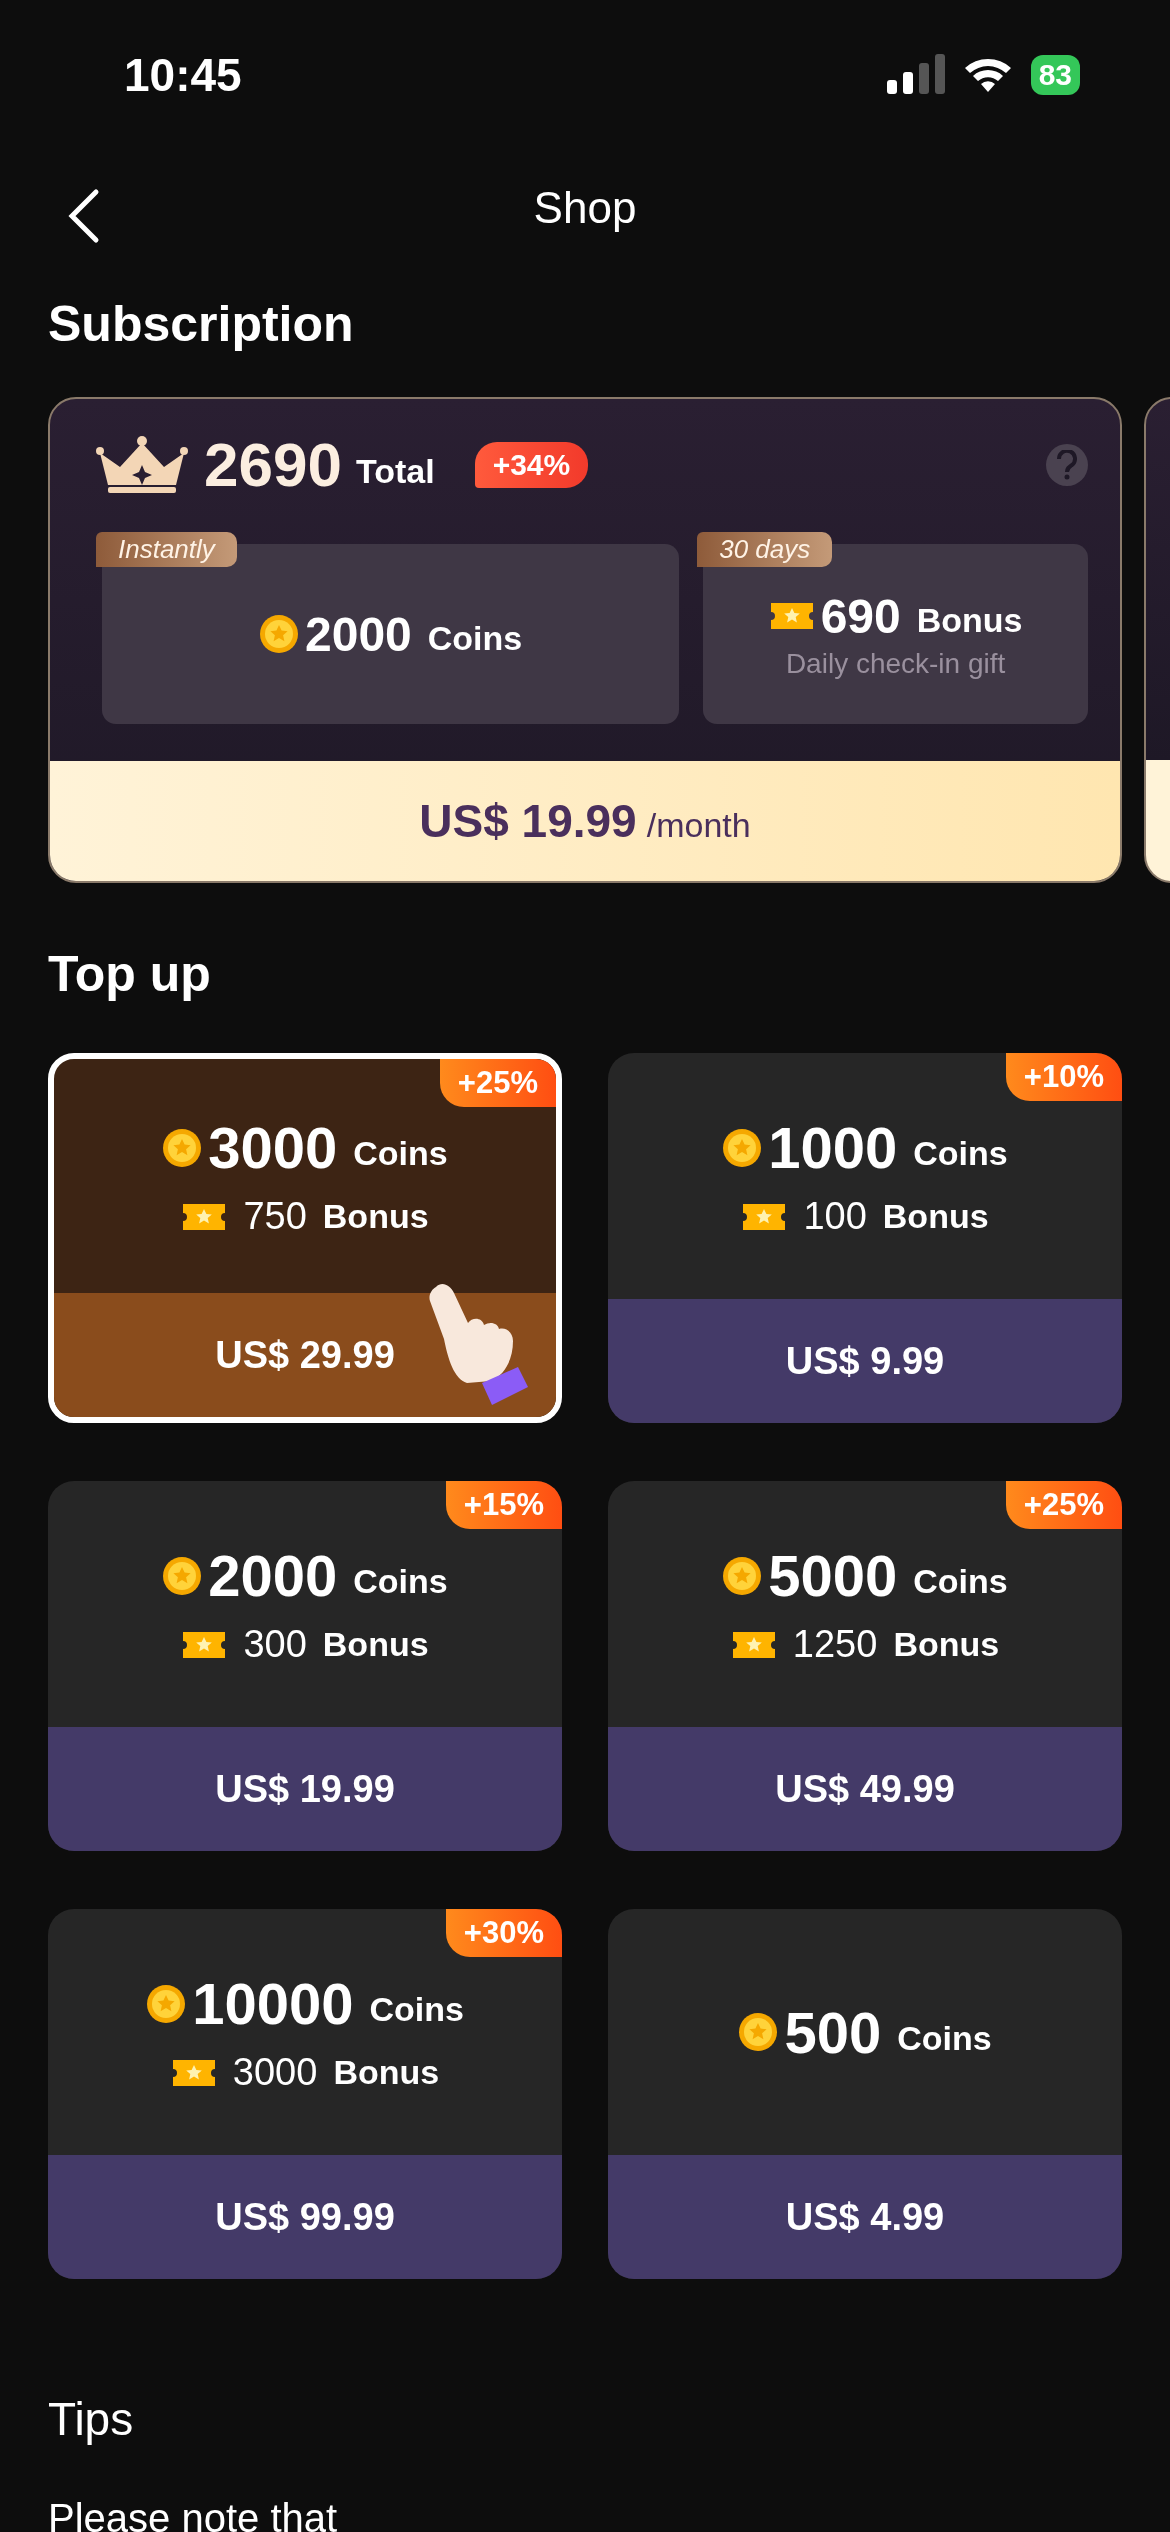  I want to click on package-price: US$ 4.99, so click(865, 2217).